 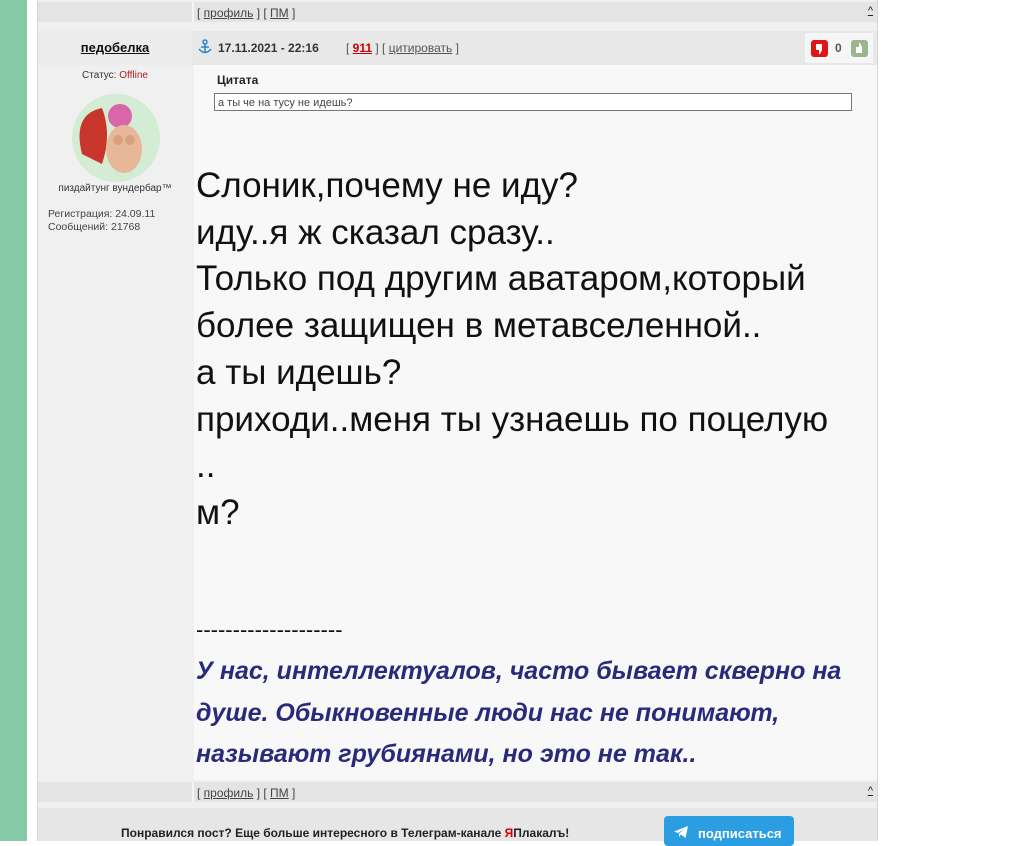 What do you see at coordinates (116, 138) in the screenshot?
I see `avatar` at bounding box center [116, 138].